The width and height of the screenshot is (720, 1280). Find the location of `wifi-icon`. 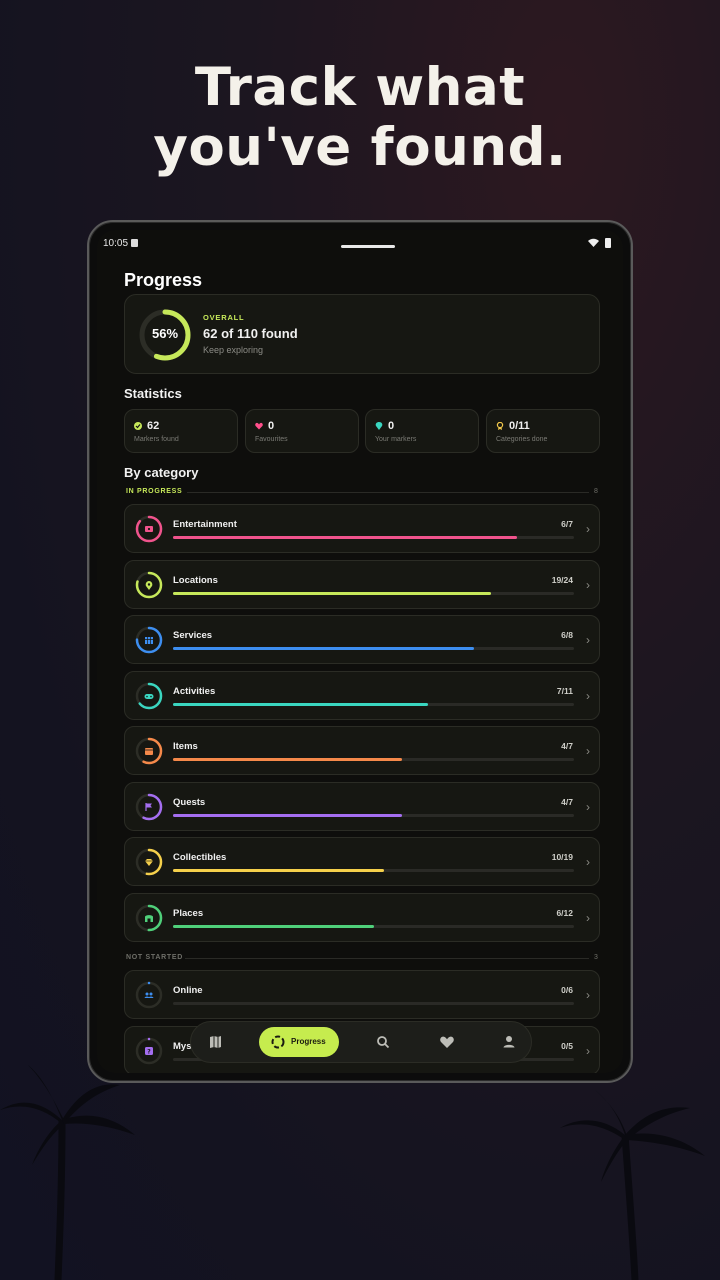

wifi-icon is located at coordinates (593, 242).